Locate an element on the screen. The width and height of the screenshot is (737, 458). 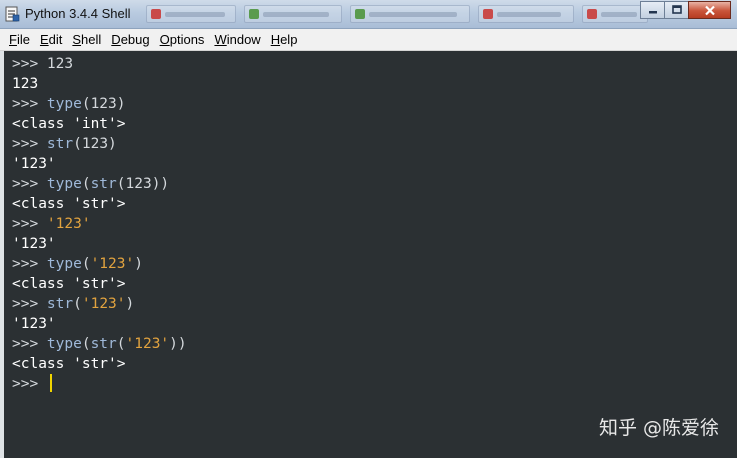
menu-shell: Shell is located at coordinates (86, 40).